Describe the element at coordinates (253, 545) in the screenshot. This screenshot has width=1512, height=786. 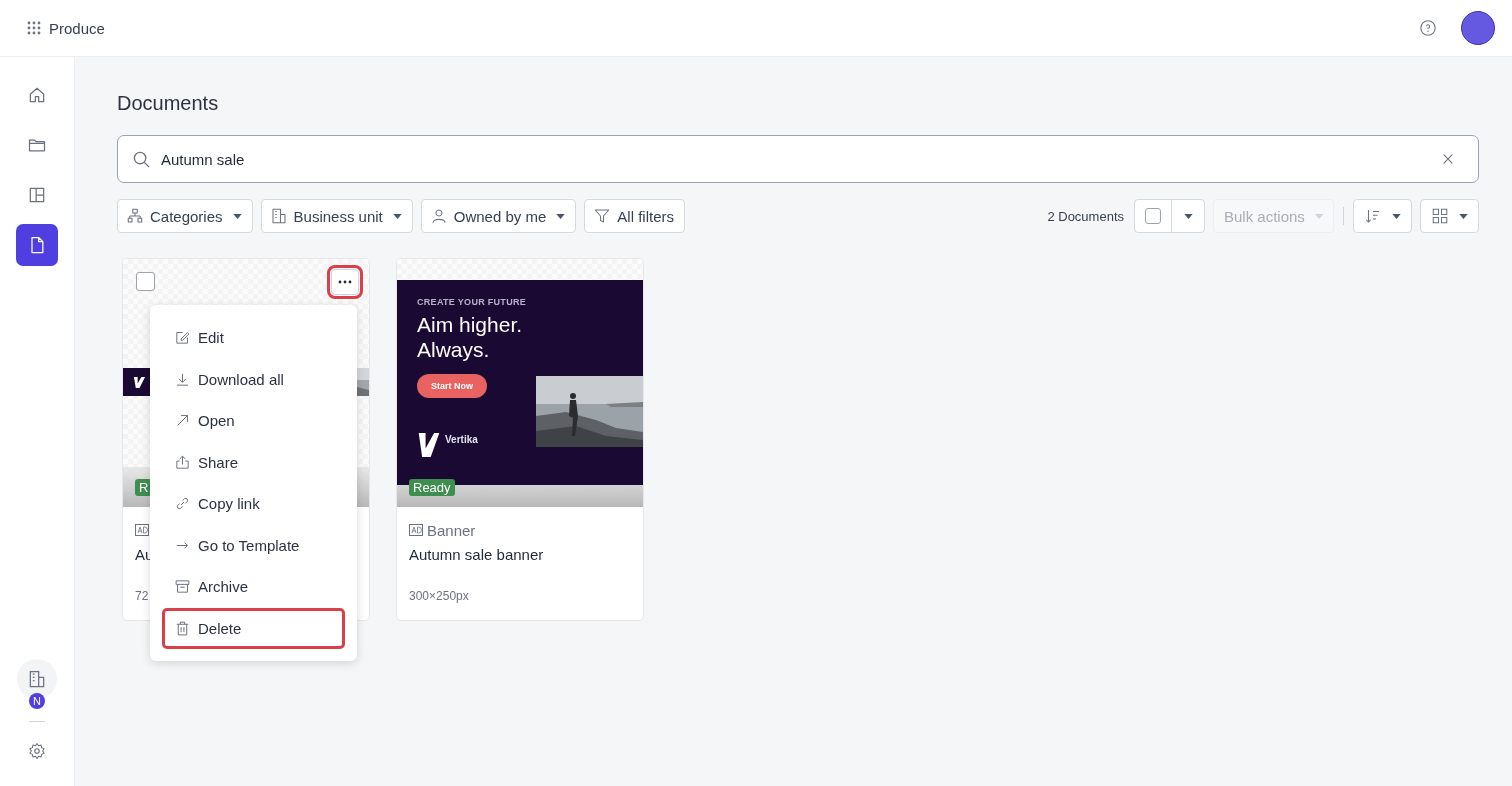
I see `menu-item: Go to Template` at that location.